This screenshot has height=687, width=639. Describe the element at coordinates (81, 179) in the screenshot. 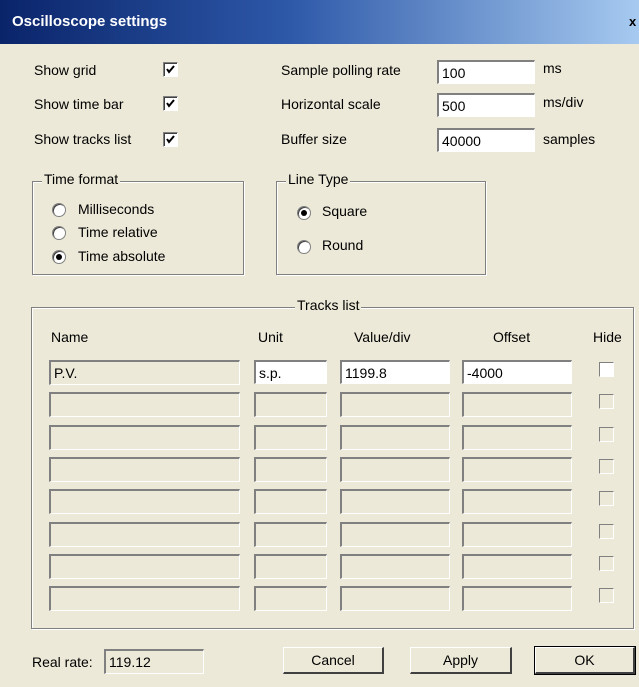

I see `time-format-title: Time format` at that location.